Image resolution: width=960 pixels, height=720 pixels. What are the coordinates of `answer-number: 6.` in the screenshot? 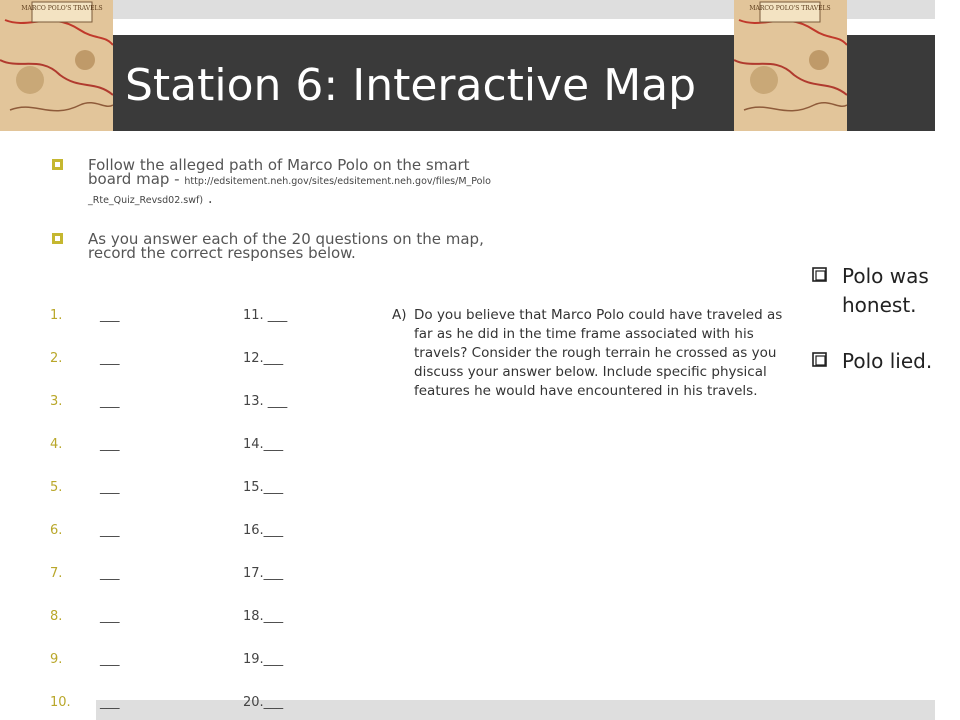 It's located at (56, 530).